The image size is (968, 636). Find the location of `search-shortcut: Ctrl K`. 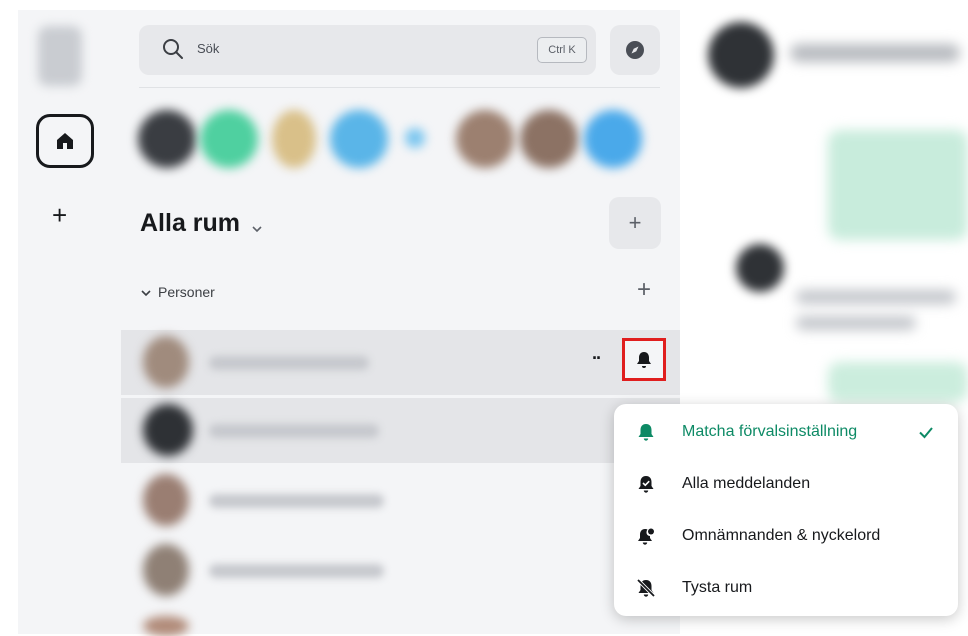

search-shortcut: Ctrl K is located at coordinates (562, 50).